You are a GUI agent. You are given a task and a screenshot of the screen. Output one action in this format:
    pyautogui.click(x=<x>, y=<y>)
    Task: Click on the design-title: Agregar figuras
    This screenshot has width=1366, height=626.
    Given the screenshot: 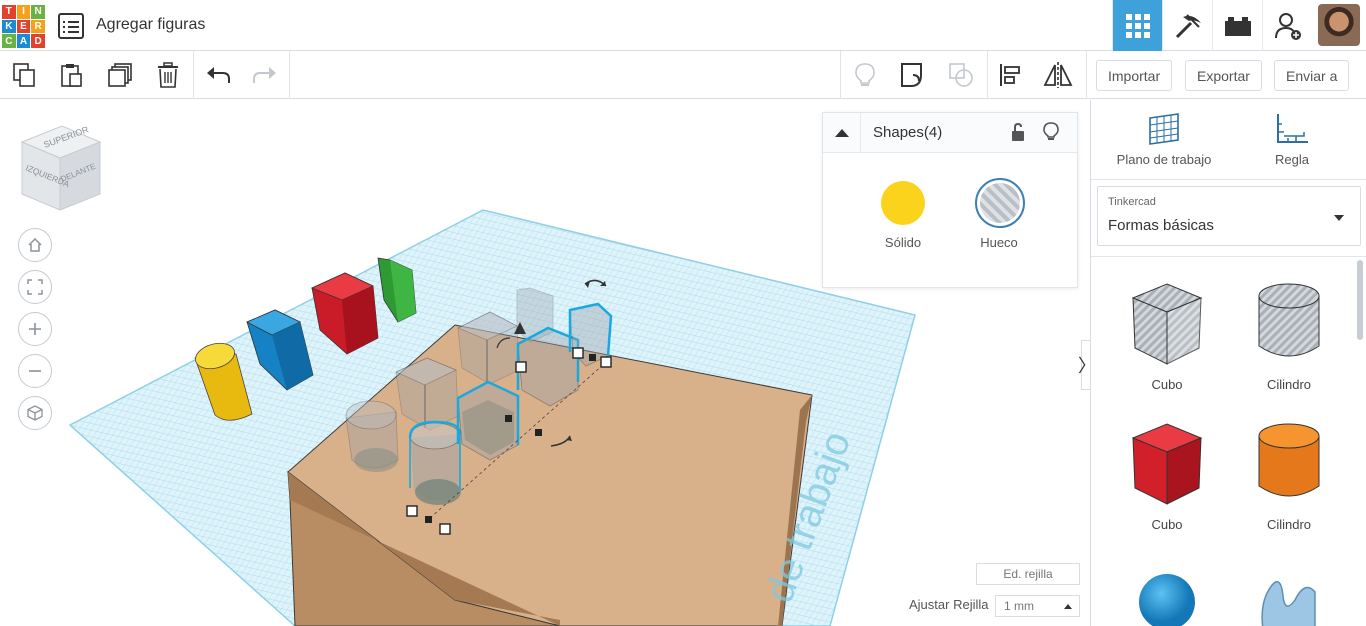 What is the action you would take?
    pyautogui.click(x=150, y=25)
    